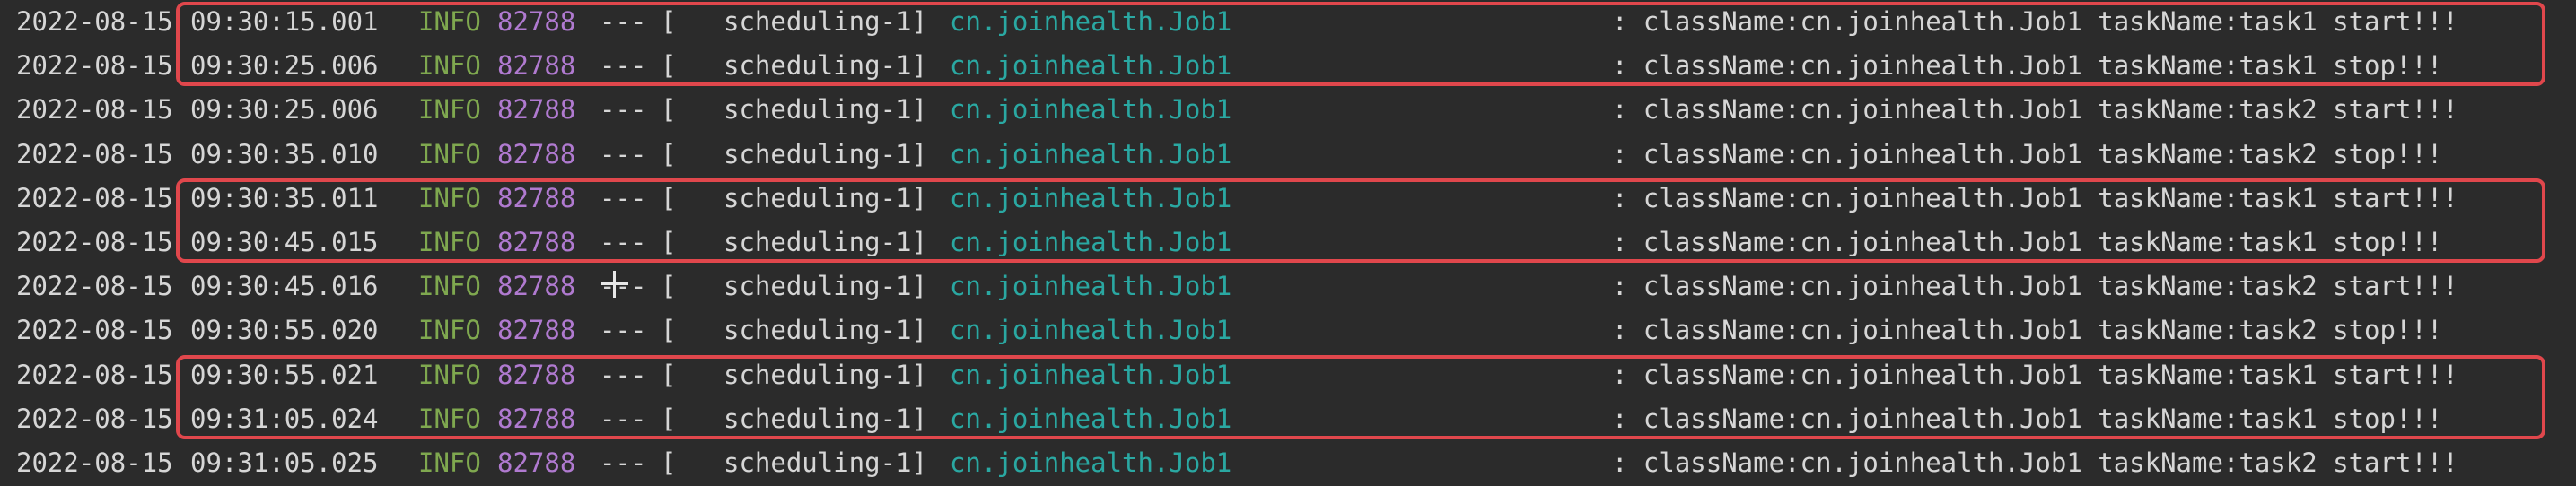 This screenshot has width=2576, height=486. I want to click on text-cursor-crosshair-icon, so click(614, 284).